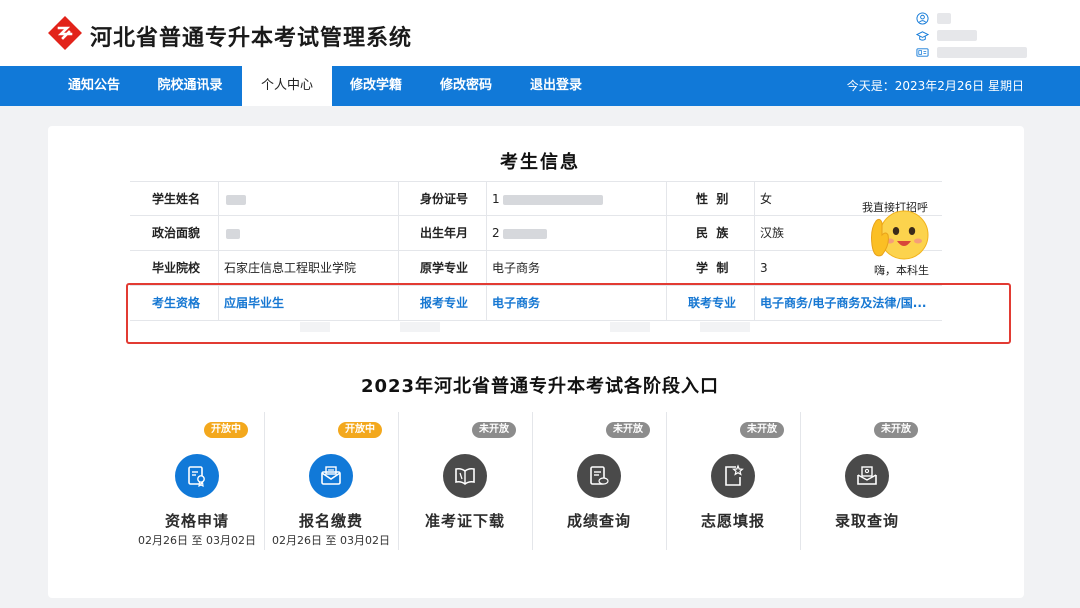 Image resolution: width=1080 pixels, height=608 pixels. What do you see at coordinates (981, 36) in the screenshot?
I see `user-info` at bounding box center [981, 36].